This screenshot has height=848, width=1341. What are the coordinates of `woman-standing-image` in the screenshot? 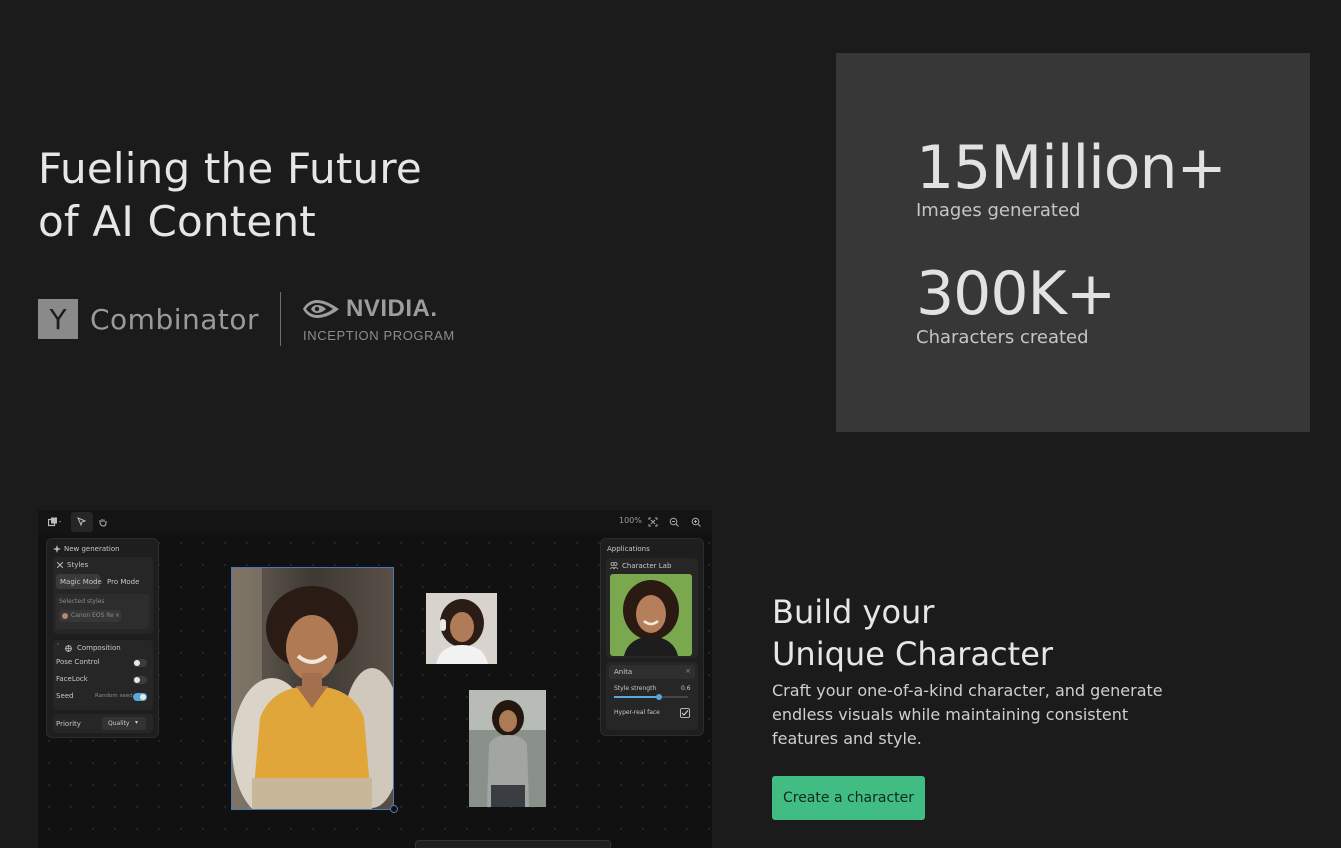 It's located at (507, 748).